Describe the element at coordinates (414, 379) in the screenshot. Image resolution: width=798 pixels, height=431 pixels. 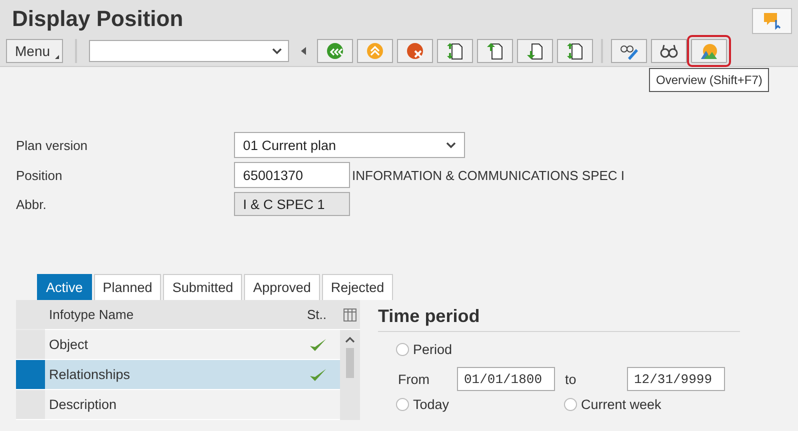
I see `field-label: From` at that location.